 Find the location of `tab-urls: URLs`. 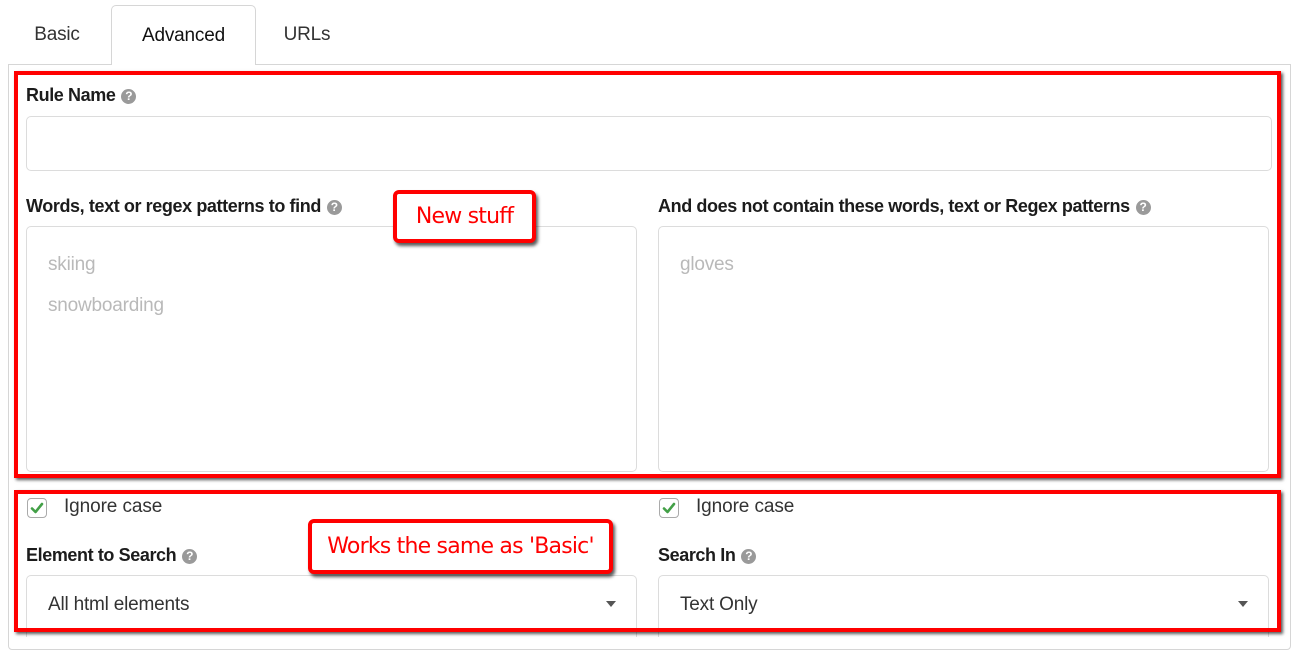

tab-urls: URLs is located at coordinates (307, 34).